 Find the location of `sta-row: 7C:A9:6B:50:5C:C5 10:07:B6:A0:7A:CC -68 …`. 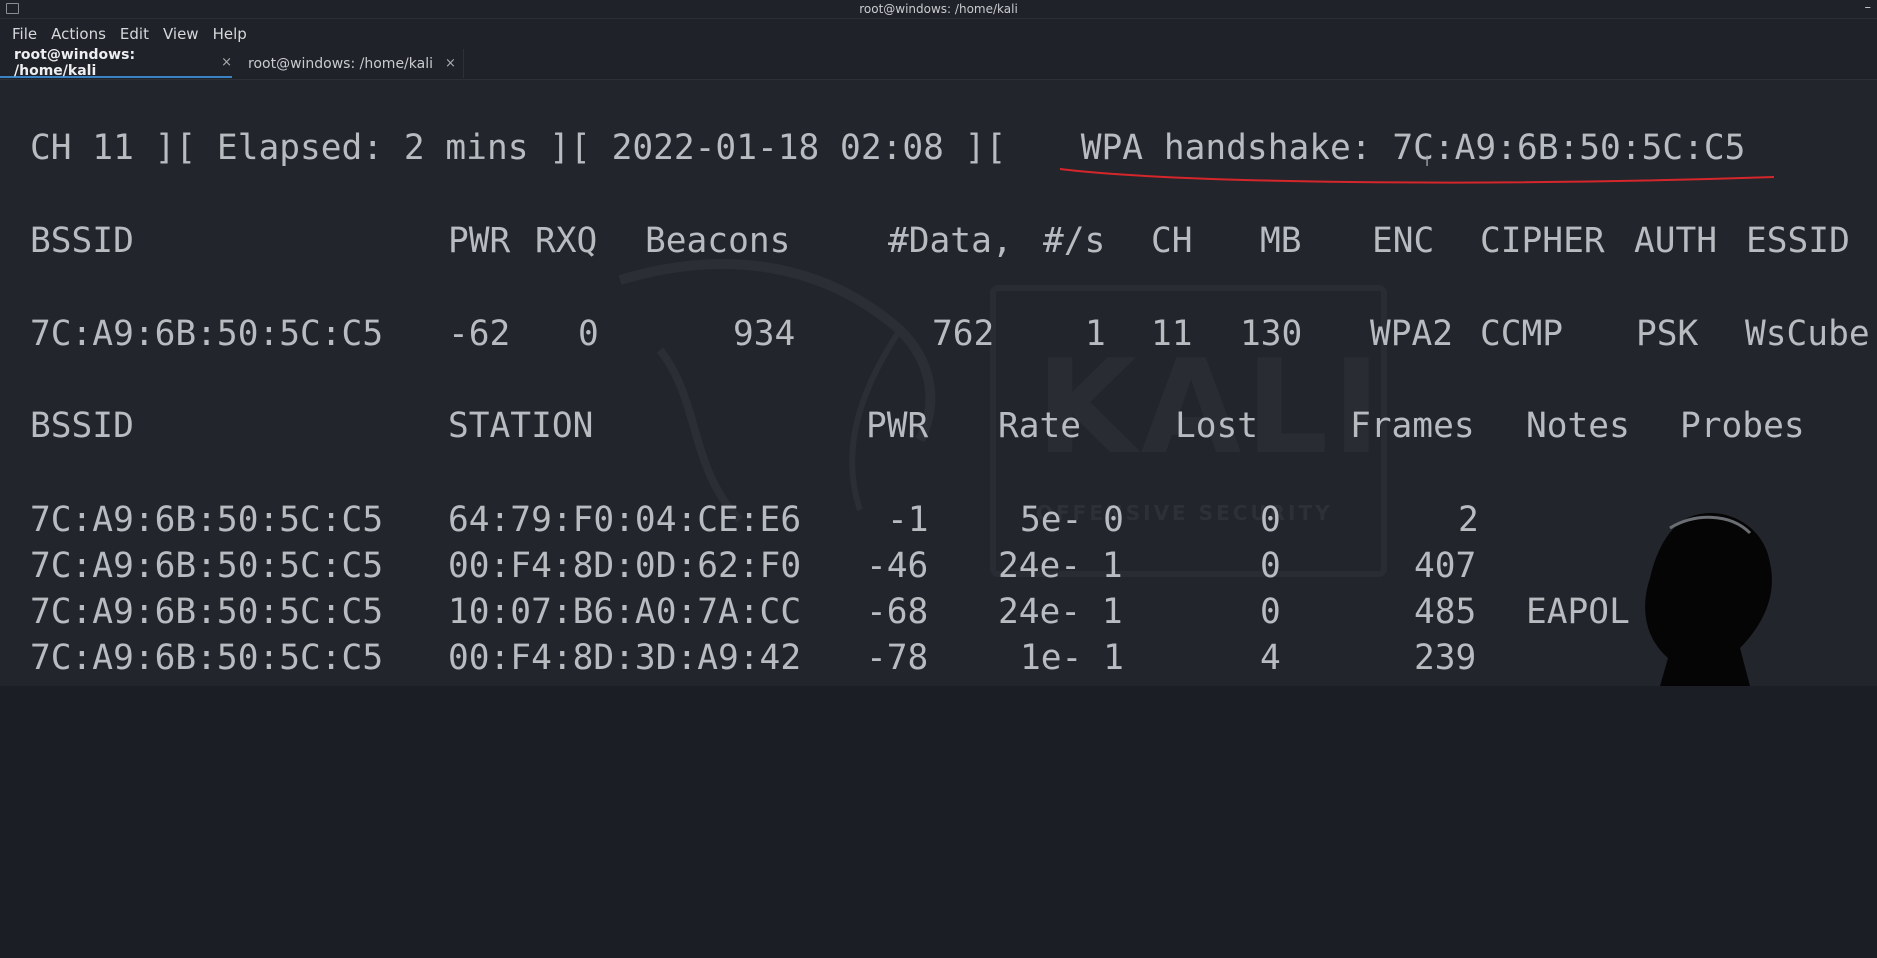

sta-row: 7C:A9:6B:50:5C:C5 10:07:B6:A0:7A:CC -68 … is located at coordinates (815, 613).